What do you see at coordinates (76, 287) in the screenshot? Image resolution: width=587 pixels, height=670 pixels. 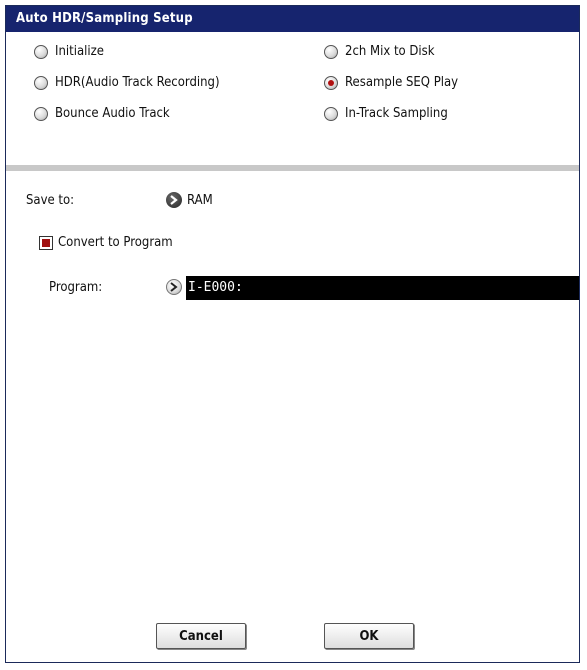 I see `program-label: Program:` at bounding box center [76, 287].